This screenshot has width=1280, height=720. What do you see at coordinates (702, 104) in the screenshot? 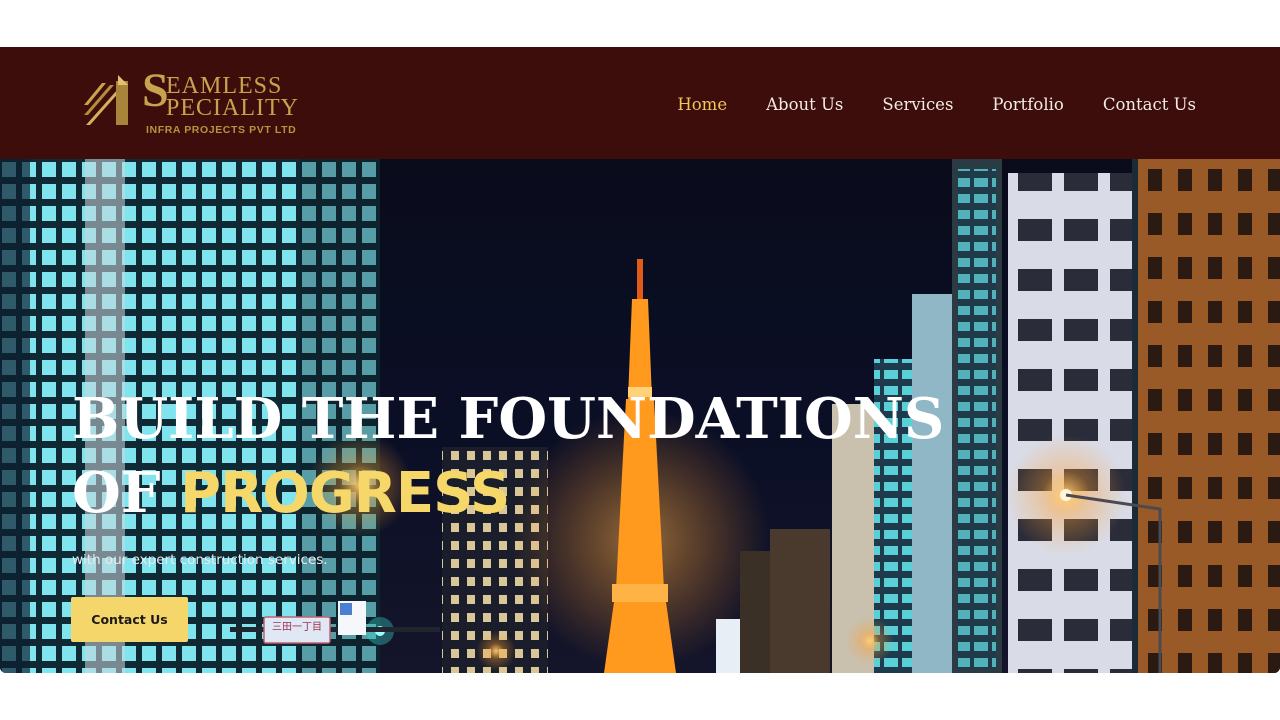
I see `nav-item-home: Home` at bounding box center [702, 104].